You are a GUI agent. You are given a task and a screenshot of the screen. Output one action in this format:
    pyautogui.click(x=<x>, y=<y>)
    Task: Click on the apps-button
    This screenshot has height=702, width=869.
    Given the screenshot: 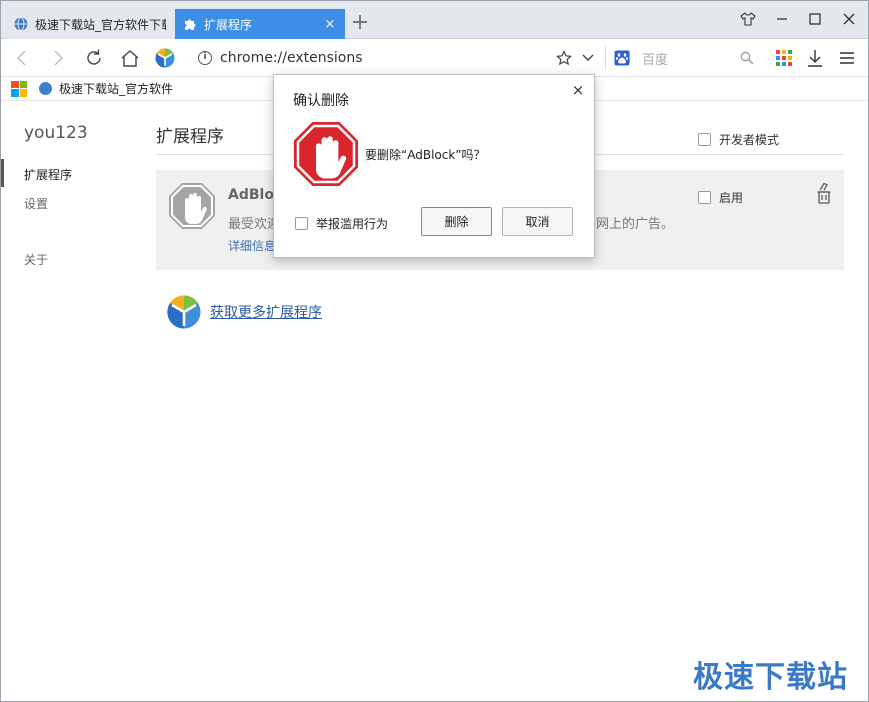 What is the action you would take?
    pyautogui.click(x=784, y=58)
    